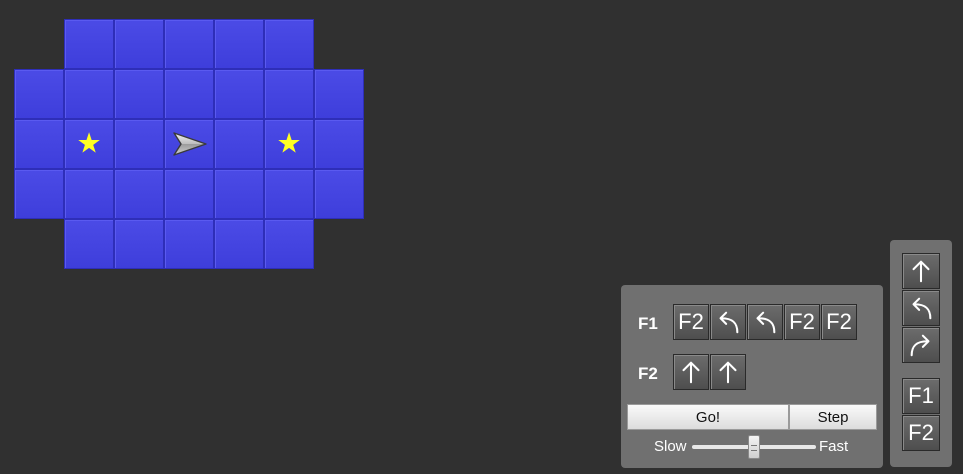 The height and width of the screenshot is (474, 963). I want to click on command-palette: F1 F2, so click(921, 353).